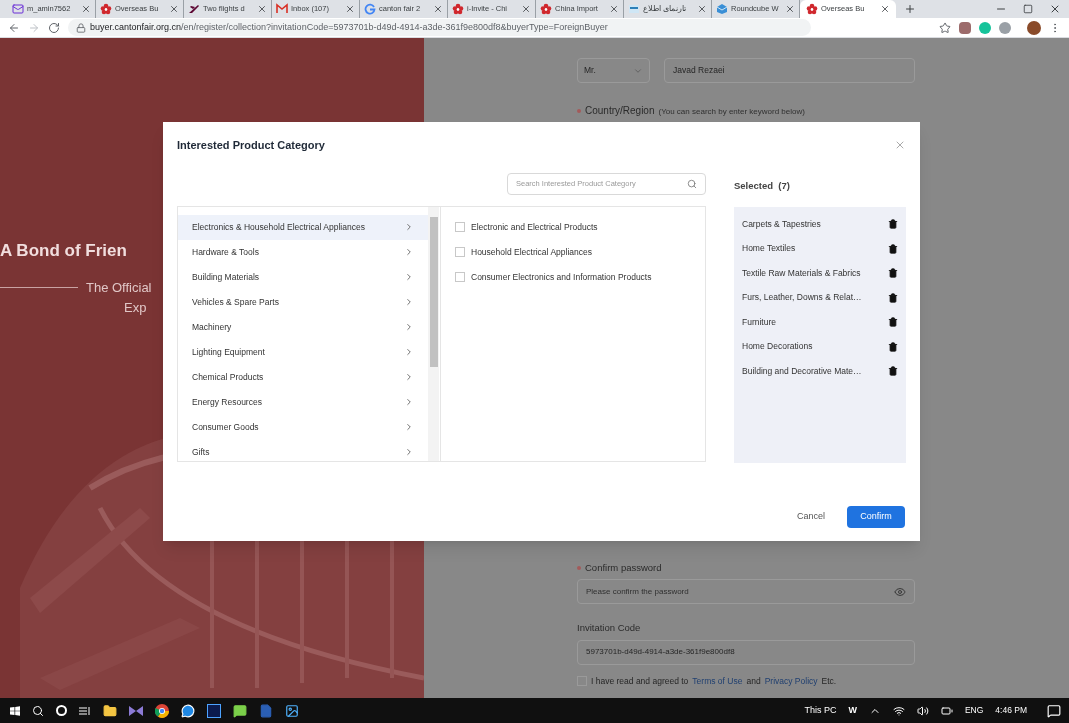 This screenshot has height=723, width=1069. I want to click on confirm-button: Confirm, so click(876, 517).